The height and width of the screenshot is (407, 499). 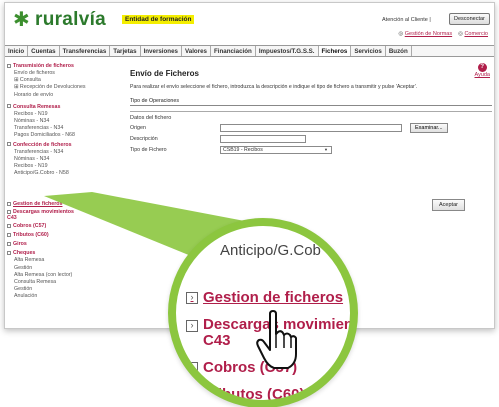 I want to click on sidebar-item-pagos-n68: Pagos Domiciliados - N68, so click(x=64, y=135).